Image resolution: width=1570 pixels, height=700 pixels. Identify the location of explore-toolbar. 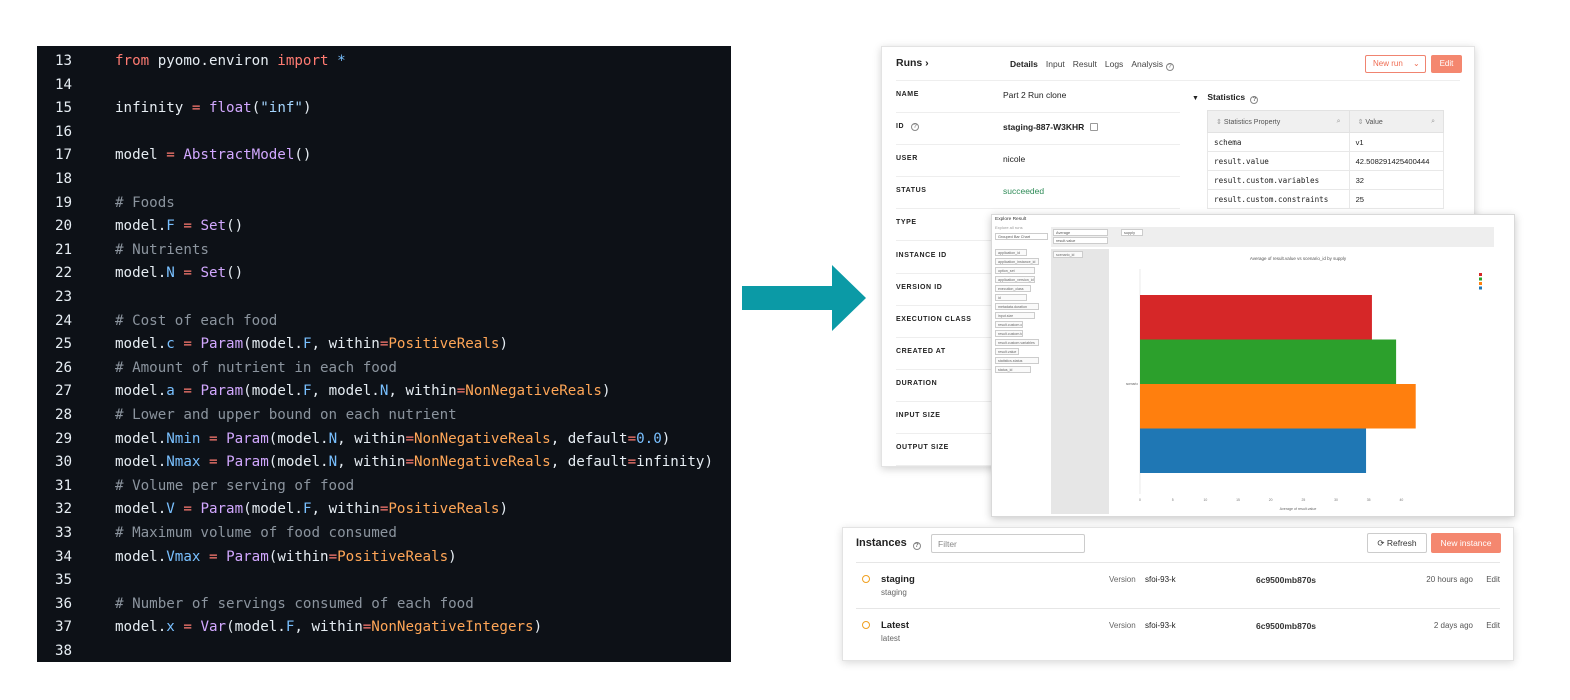
(1272, 237).